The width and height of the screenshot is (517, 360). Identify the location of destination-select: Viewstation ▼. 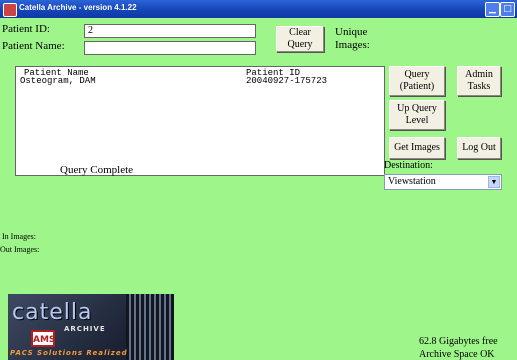
(443, 182).